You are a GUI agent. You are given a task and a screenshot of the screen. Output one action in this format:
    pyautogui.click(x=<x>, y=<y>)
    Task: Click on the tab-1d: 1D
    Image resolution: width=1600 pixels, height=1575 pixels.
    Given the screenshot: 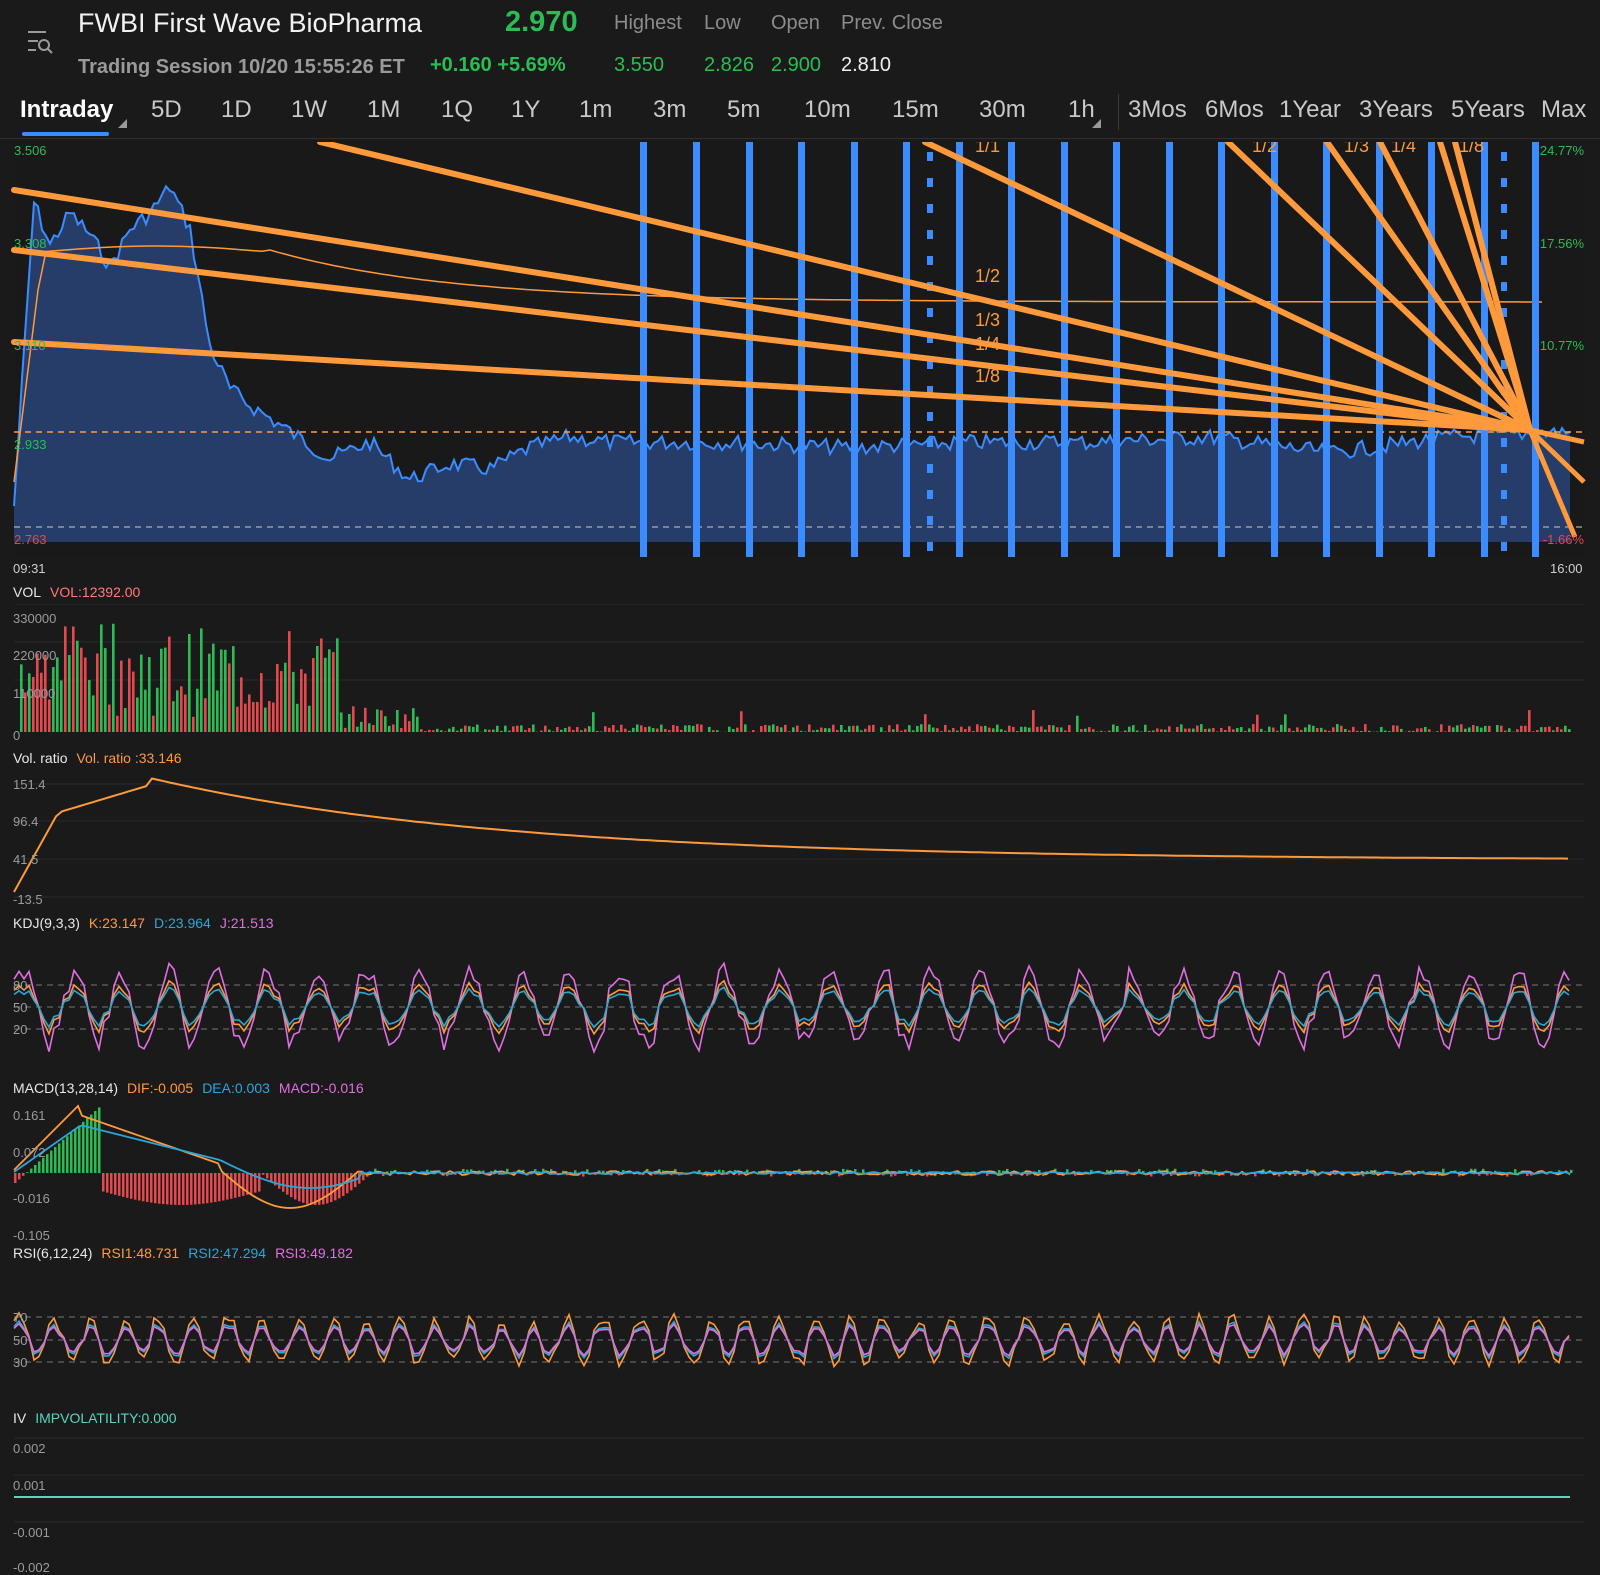 What is the action you would take?
    pyautogui.click(x=236, y=110)
    